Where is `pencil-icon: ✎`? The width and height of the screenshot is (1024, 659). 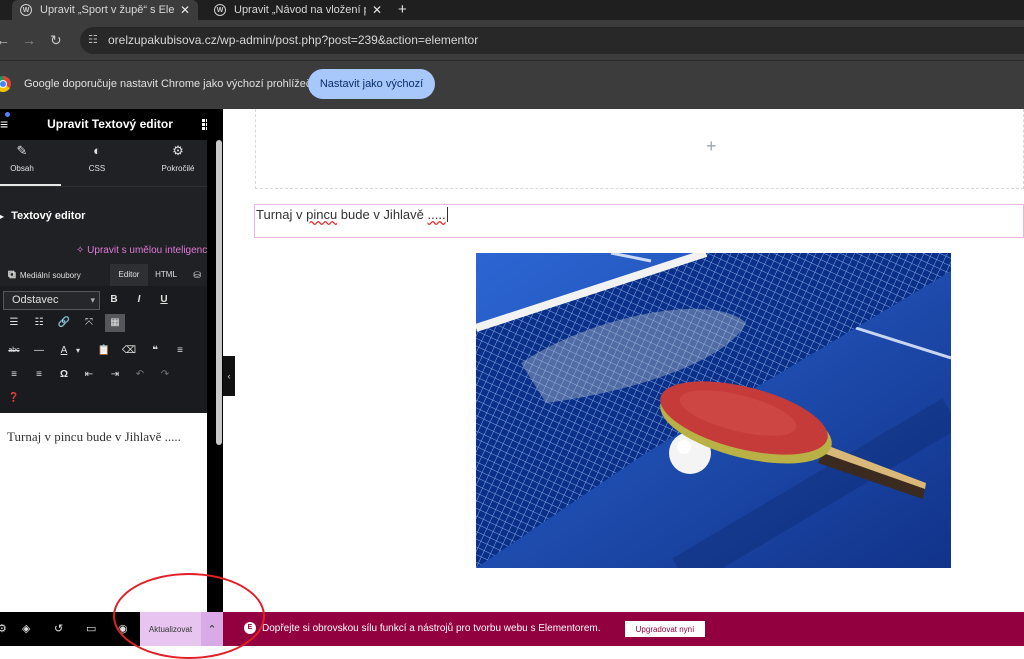
pencil-icon: ✎ is located at coordinates (22, 150).